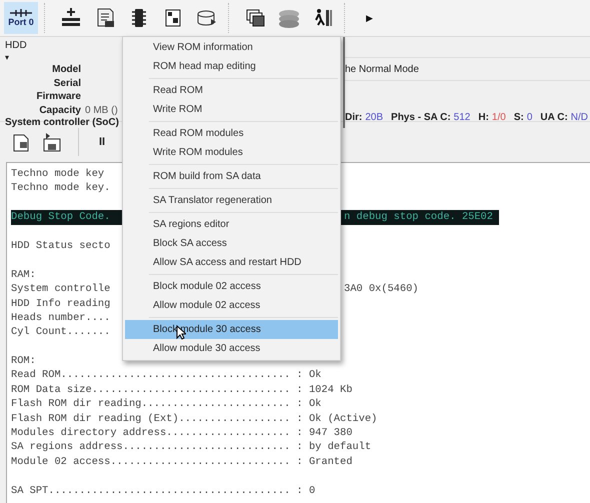  I want to click on menu-item: View ROM information, so click(231, 47).